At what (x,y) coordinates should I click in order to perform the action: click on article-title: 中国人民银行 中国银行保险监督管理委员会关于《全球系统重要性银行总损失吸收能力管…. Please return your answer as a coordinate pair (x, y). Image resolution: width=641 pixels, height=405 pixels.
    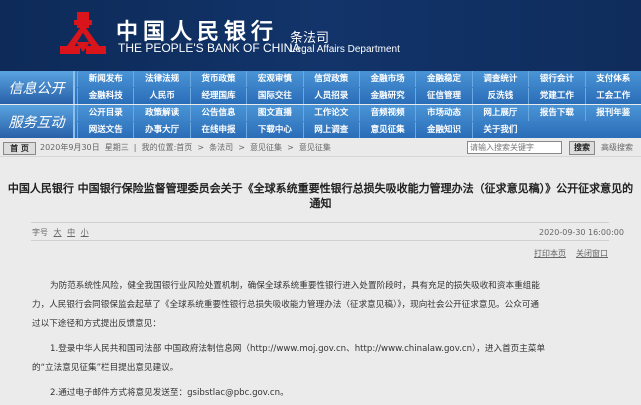
    Looking at the image, I should click on (320, 188).